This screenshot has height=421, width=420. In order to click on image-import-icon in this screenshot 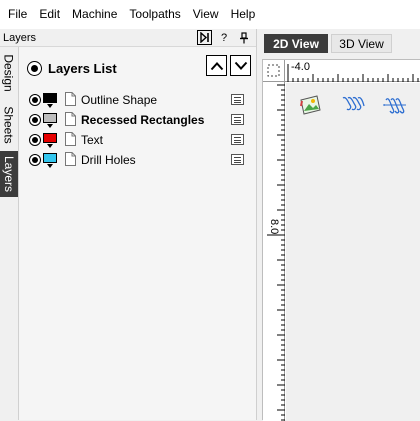, I will do `click(310, 105)`.